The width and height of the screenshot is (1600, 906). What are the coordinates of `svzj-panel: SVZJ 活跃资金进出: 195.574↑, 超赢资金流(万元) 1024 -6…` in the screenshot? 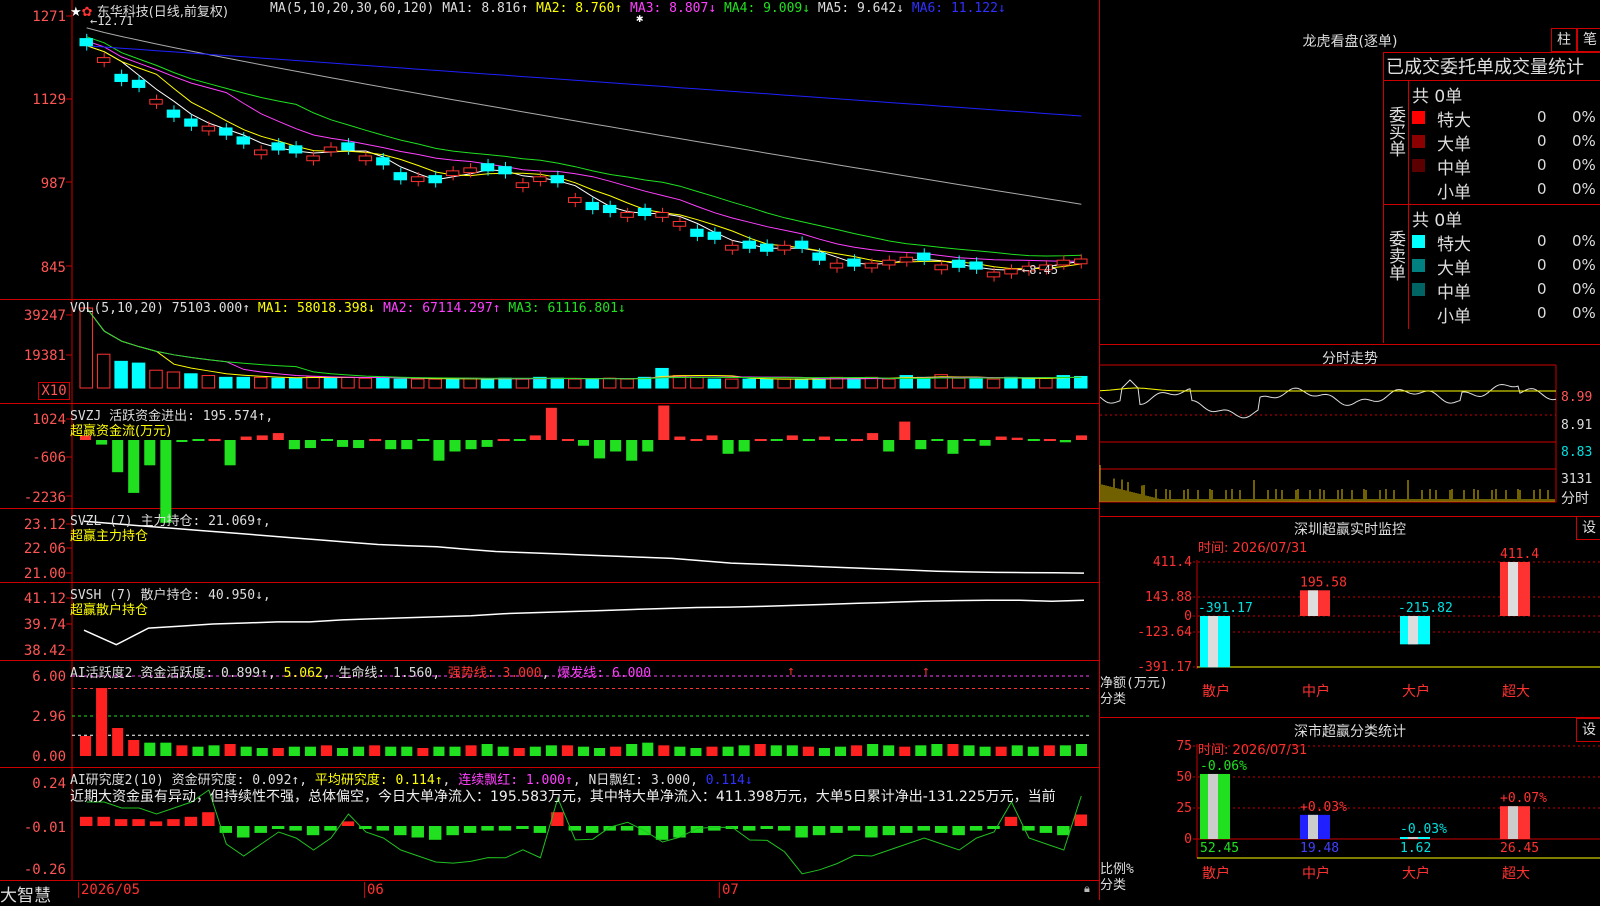 It's located at (549, 463).